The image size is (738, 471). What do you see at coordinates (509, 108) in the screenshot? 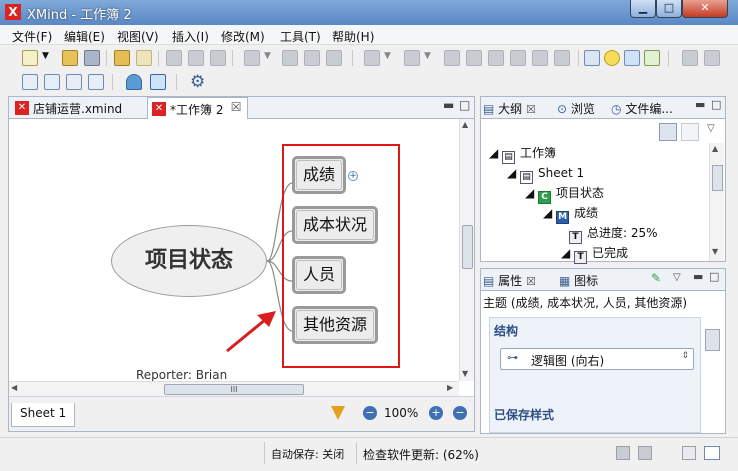
I see `tab-outline: ▤ 大纲 ☒` at bounding box center [509, 108].